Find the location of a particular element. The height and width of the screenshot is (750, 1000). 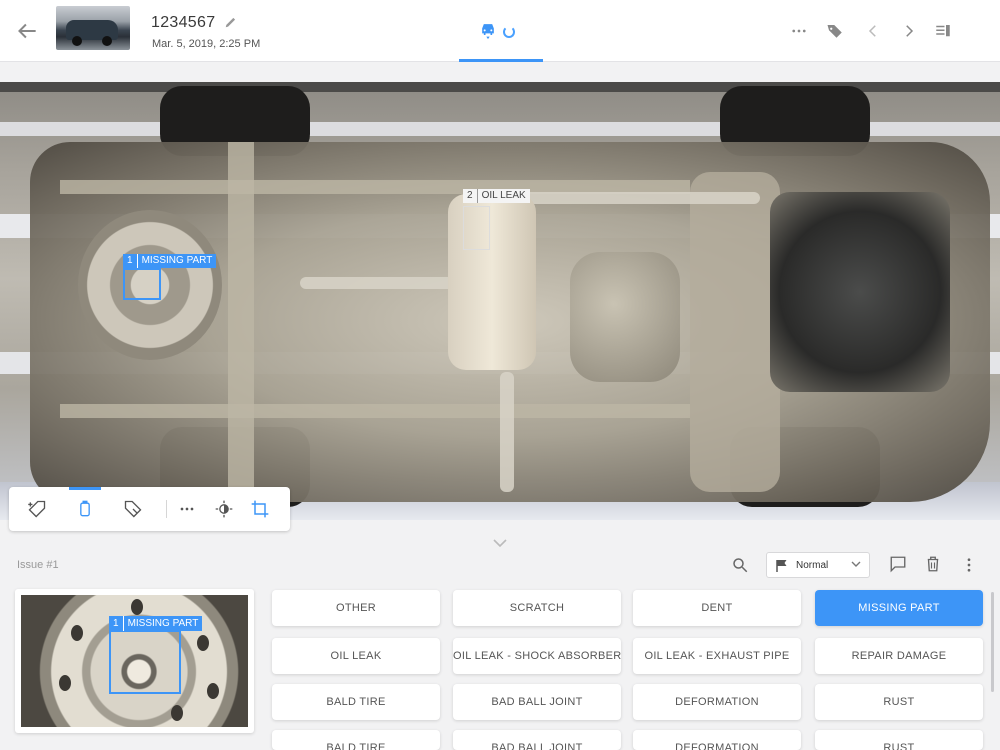

crop-annotation-tag: 1 MISSING PART is located at coordinates (156, 623).